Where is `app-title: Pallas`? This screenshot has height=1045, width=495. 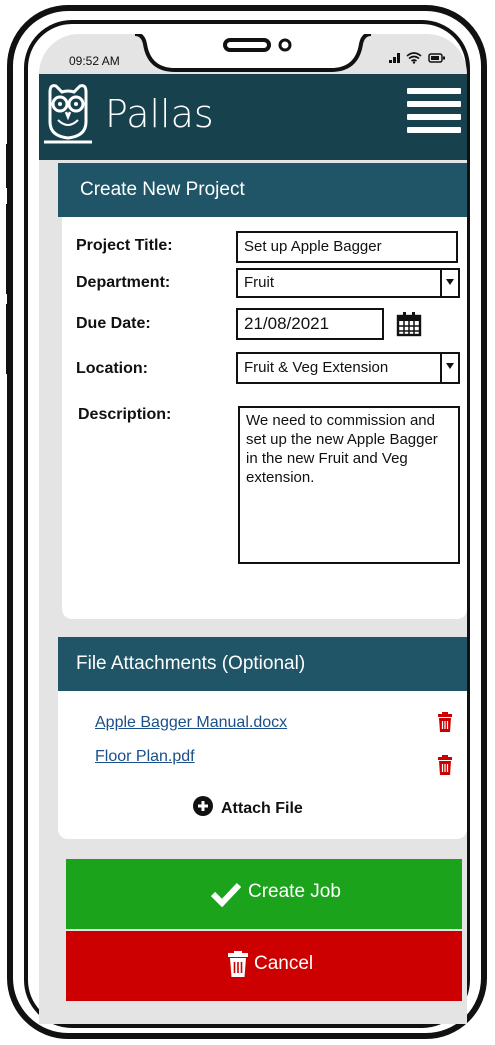 app-title: Pallas is located at coordinates (159, 114).